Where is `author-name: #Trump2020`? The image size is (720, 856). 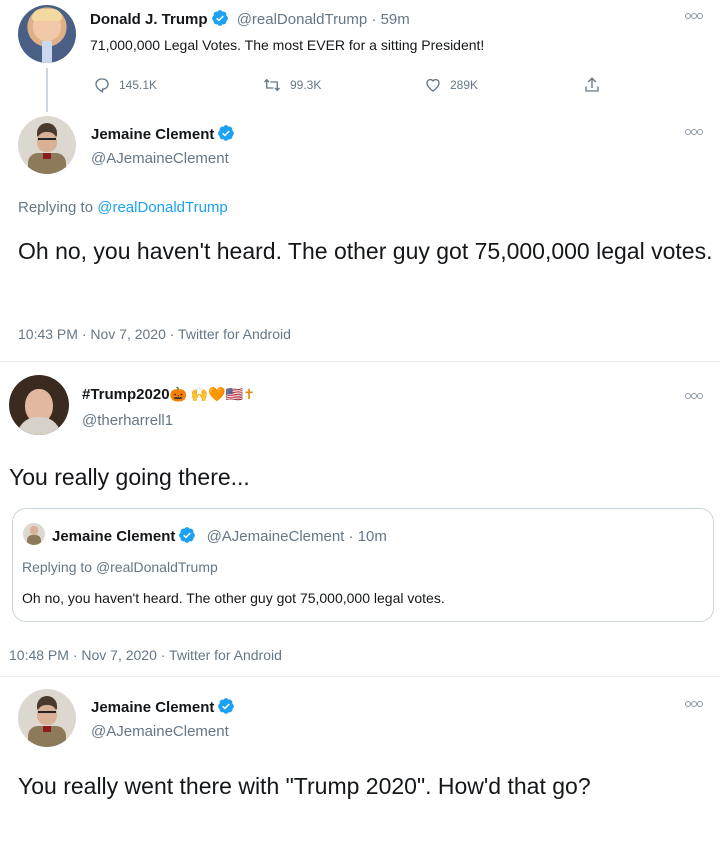
author-name: #Trump2020 is located at coordinates (126, 394).